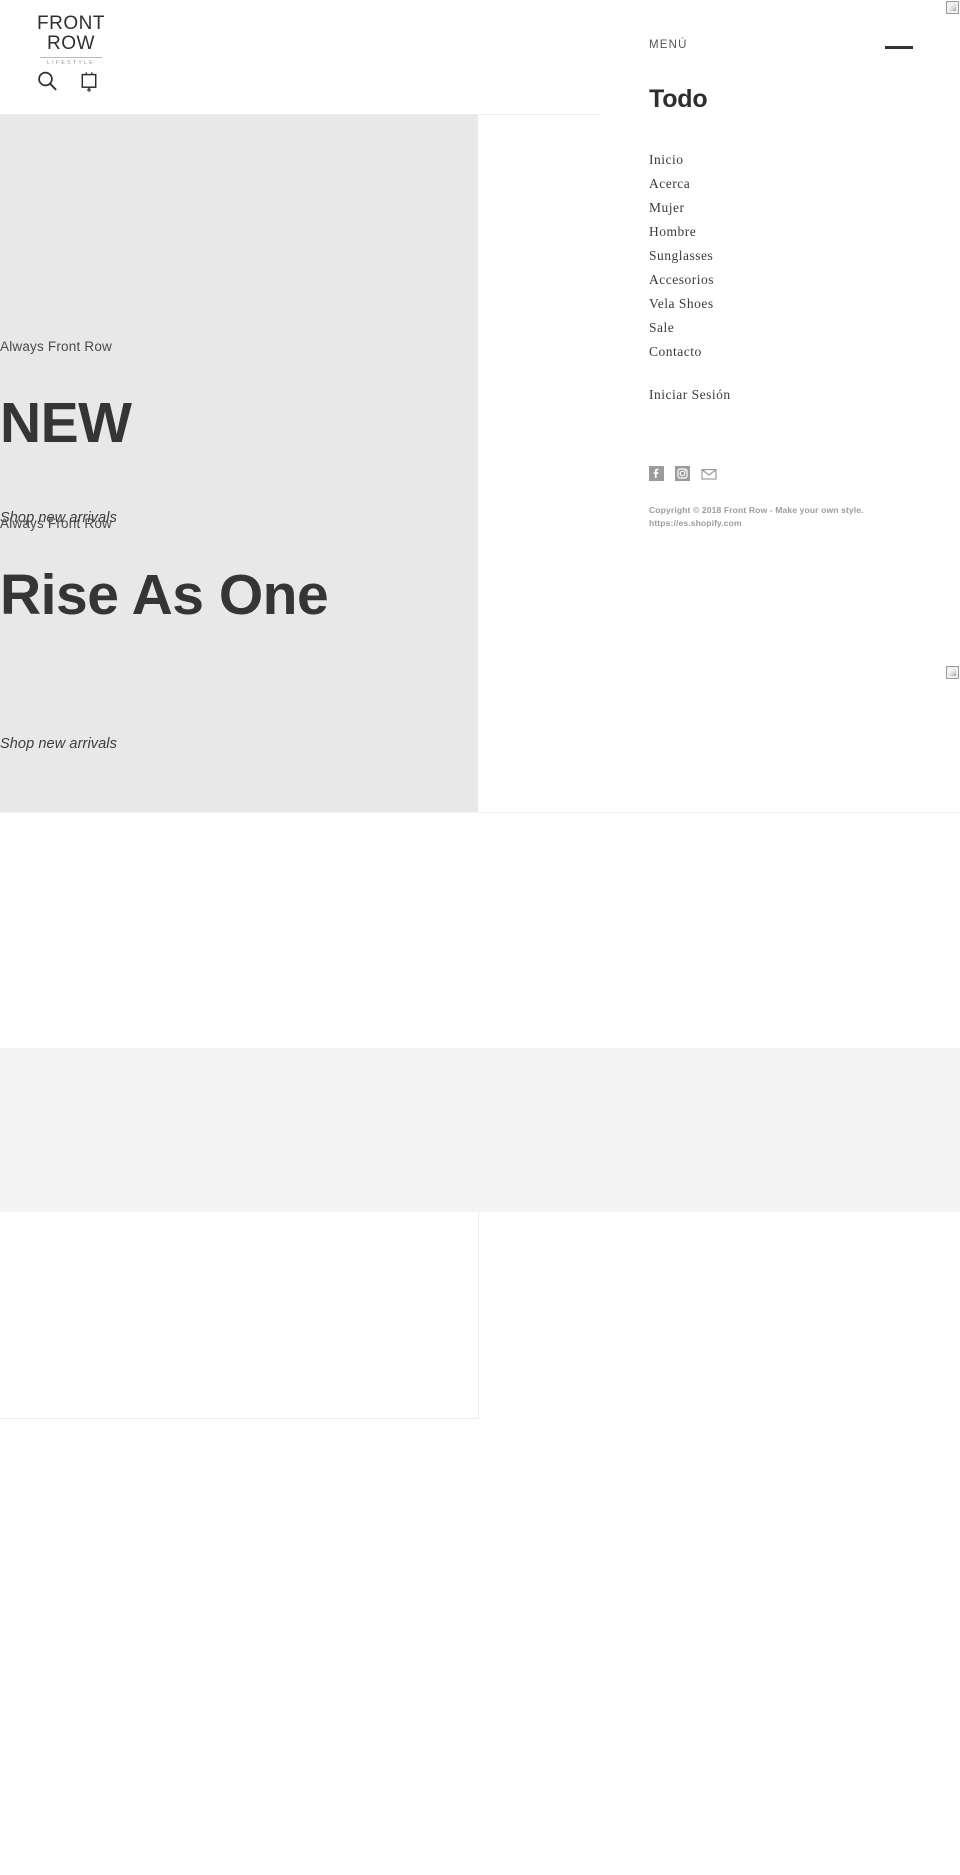  I want to click on hero-slide-1-title: NEW, so click(66, 423).